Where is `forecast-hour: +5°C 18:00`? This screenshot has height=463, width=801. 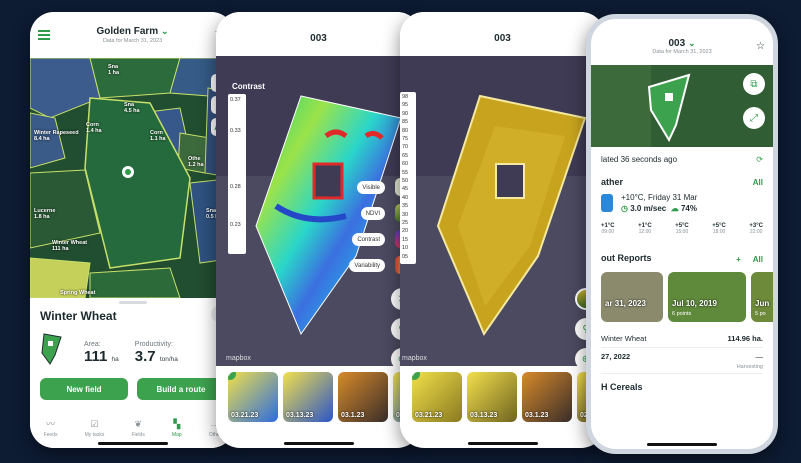 forecast-hour: +5°C 18:00 is located at coordinates (719, 229).